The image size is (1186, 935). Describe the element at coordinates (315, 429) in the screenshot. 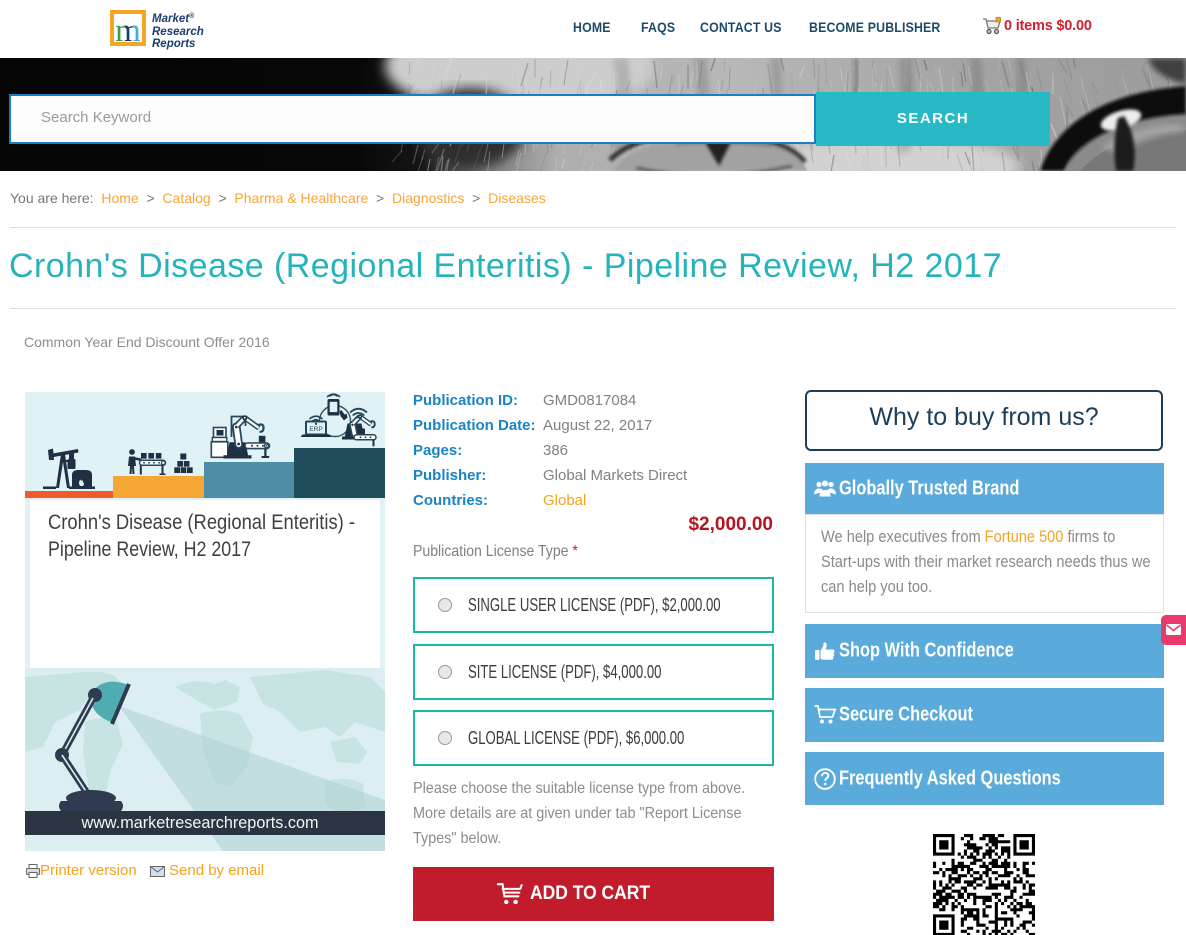

I see `svg-text: ERP` at that location.